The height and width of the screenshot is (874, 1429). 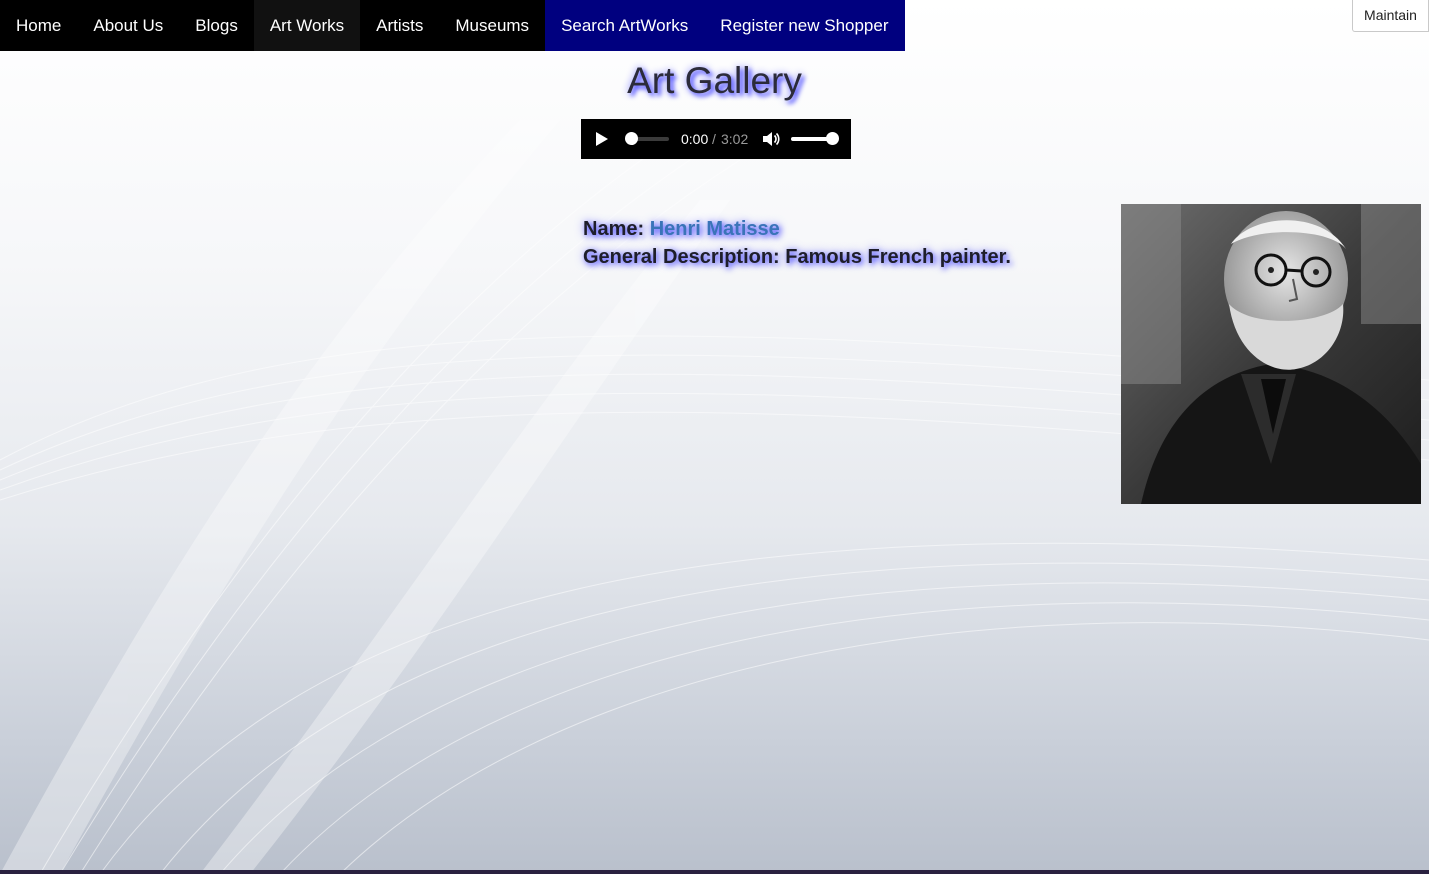 What do you see at coordinates (39, 25) in the screenshot?
I see `nav-home: Home` at bounding box center [39, 25].